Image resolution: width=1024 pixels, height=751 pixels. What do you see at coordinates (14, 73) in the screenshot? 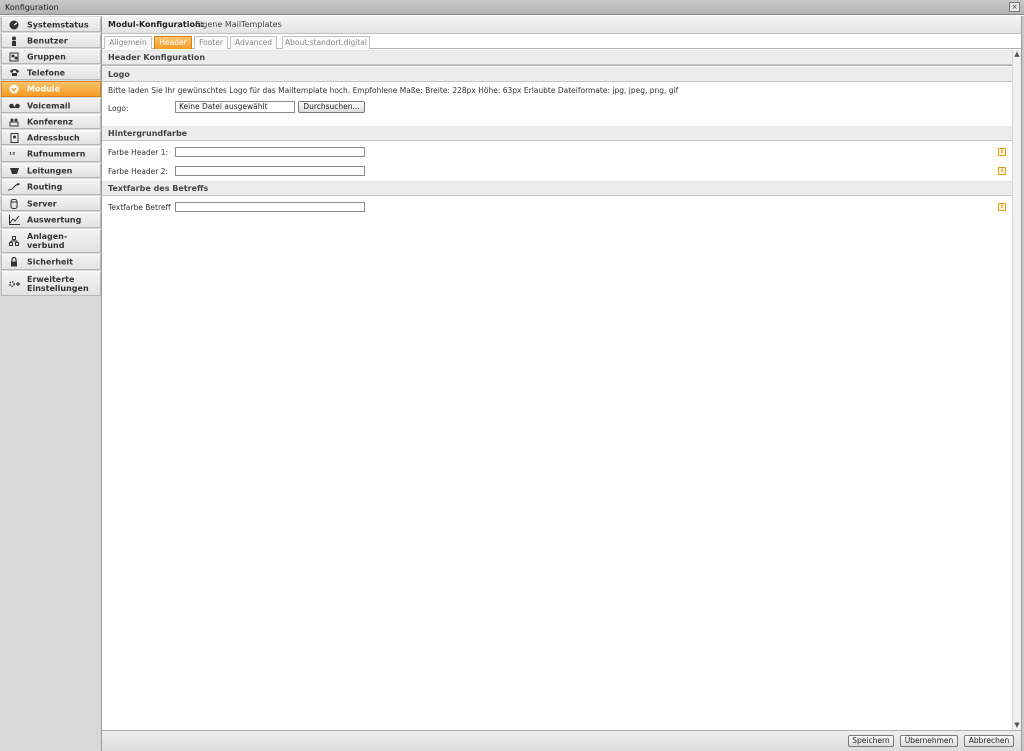
I see `phone-icon` at bounding box center [14, 73].